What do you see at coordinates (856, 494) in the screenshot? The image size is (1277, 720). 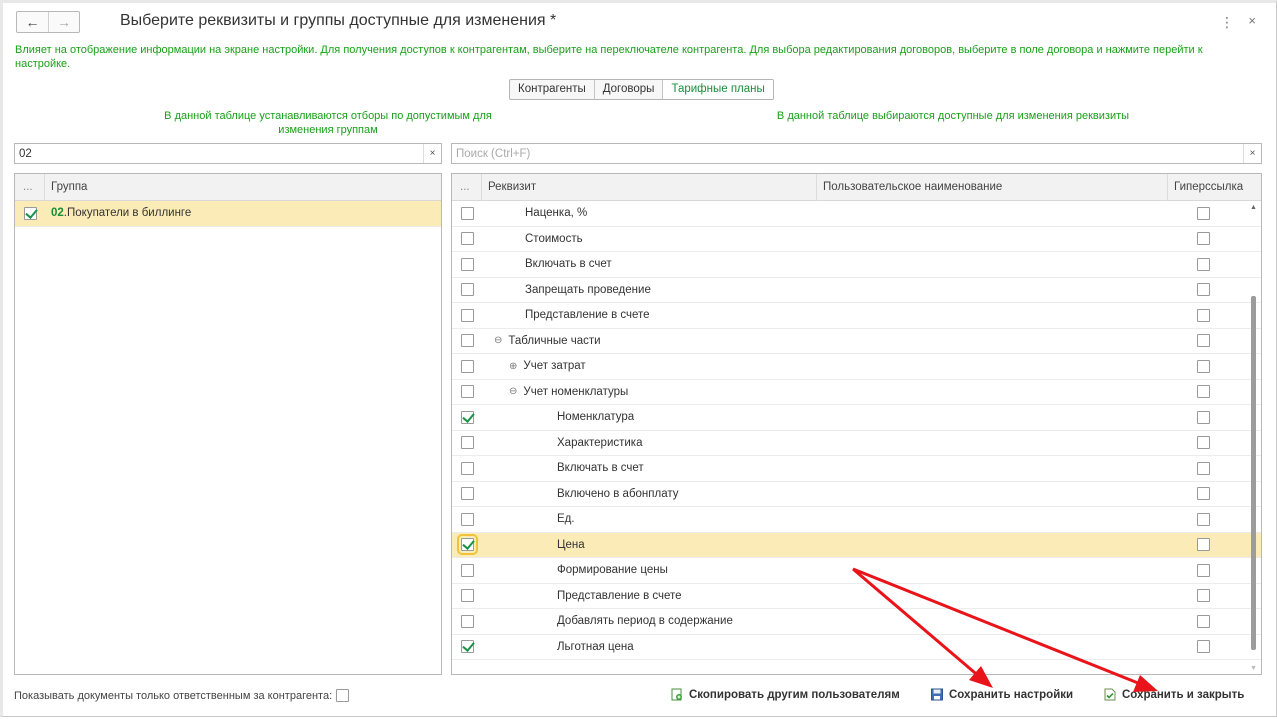 I see `table-row: Включено в абонплату` at bounding box center [856, 494].